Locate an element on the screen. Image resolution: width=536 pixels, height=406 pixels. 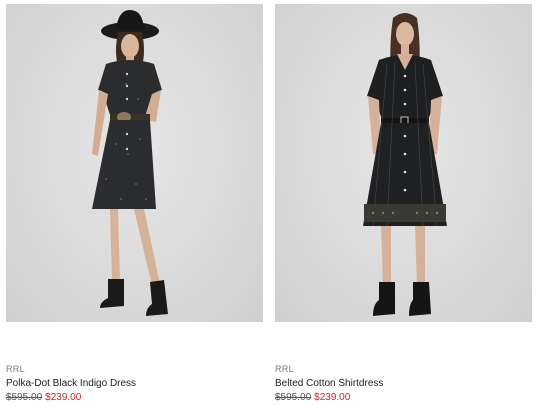
product-title-link: Belted Cotton Shirtdress is located at coordinates (329, 383).